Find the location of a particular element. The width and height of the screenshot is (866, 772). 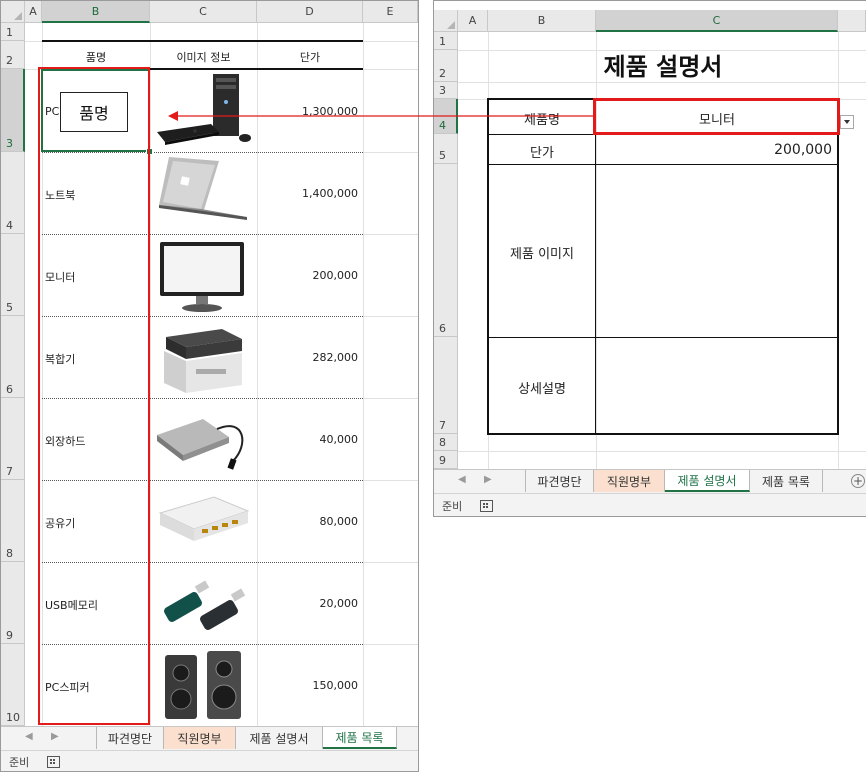

label-detail: 상세설명 is located at coordinates (542, 389).